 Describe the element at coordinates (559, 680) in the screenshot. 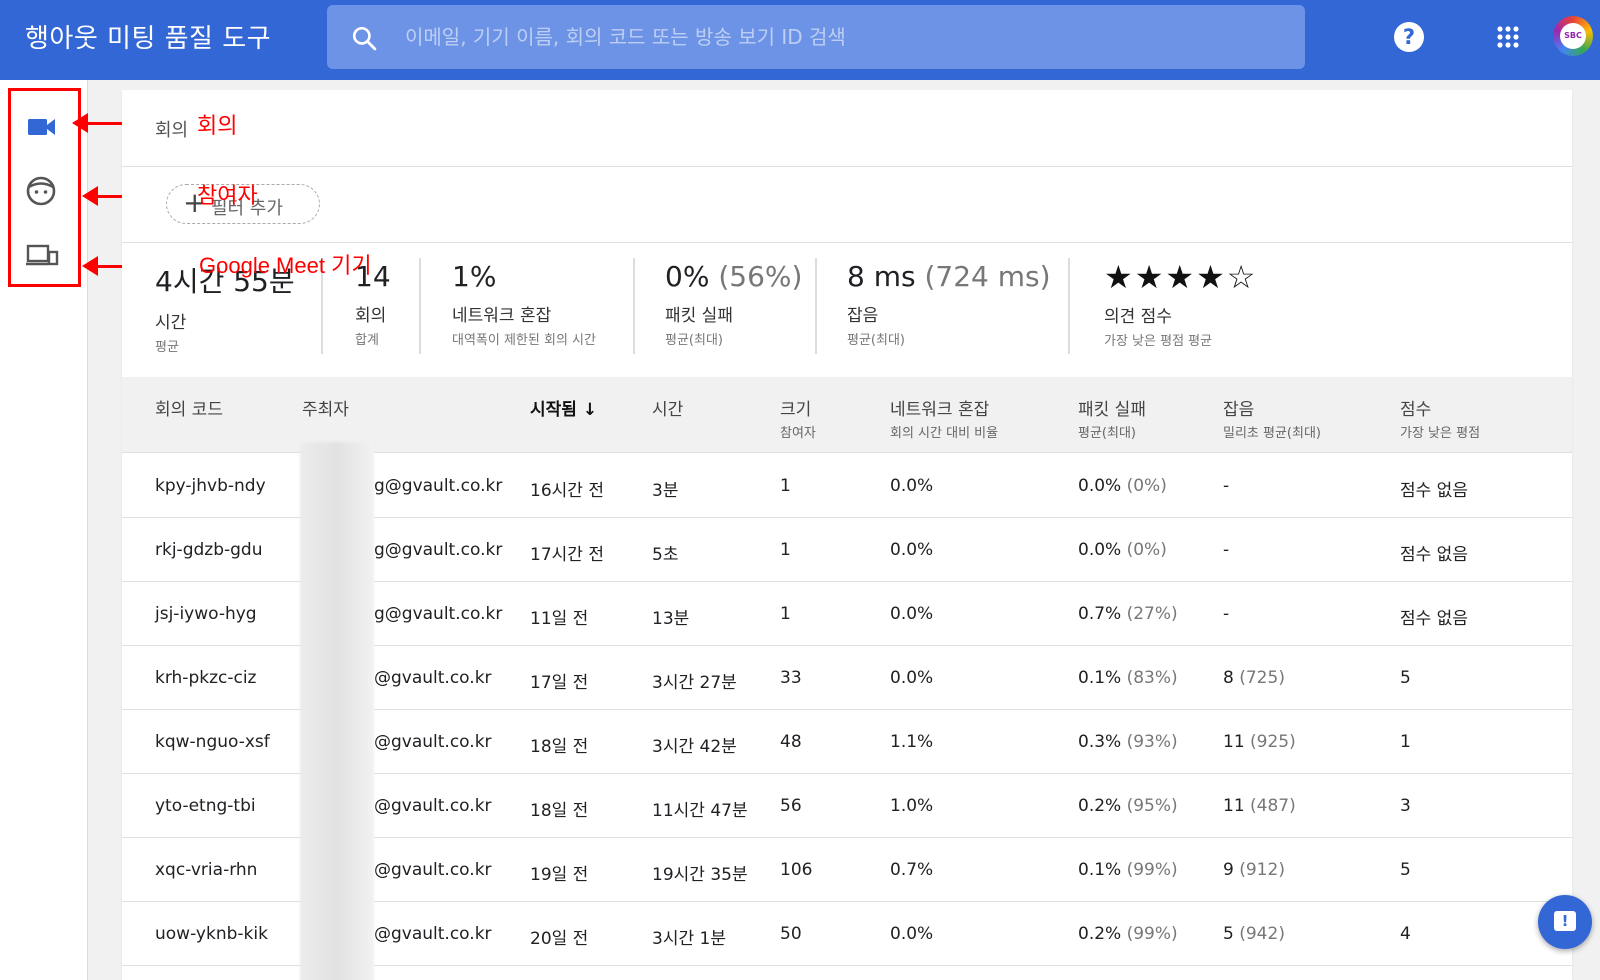

I see `cell-started: 17일 전` at that location.